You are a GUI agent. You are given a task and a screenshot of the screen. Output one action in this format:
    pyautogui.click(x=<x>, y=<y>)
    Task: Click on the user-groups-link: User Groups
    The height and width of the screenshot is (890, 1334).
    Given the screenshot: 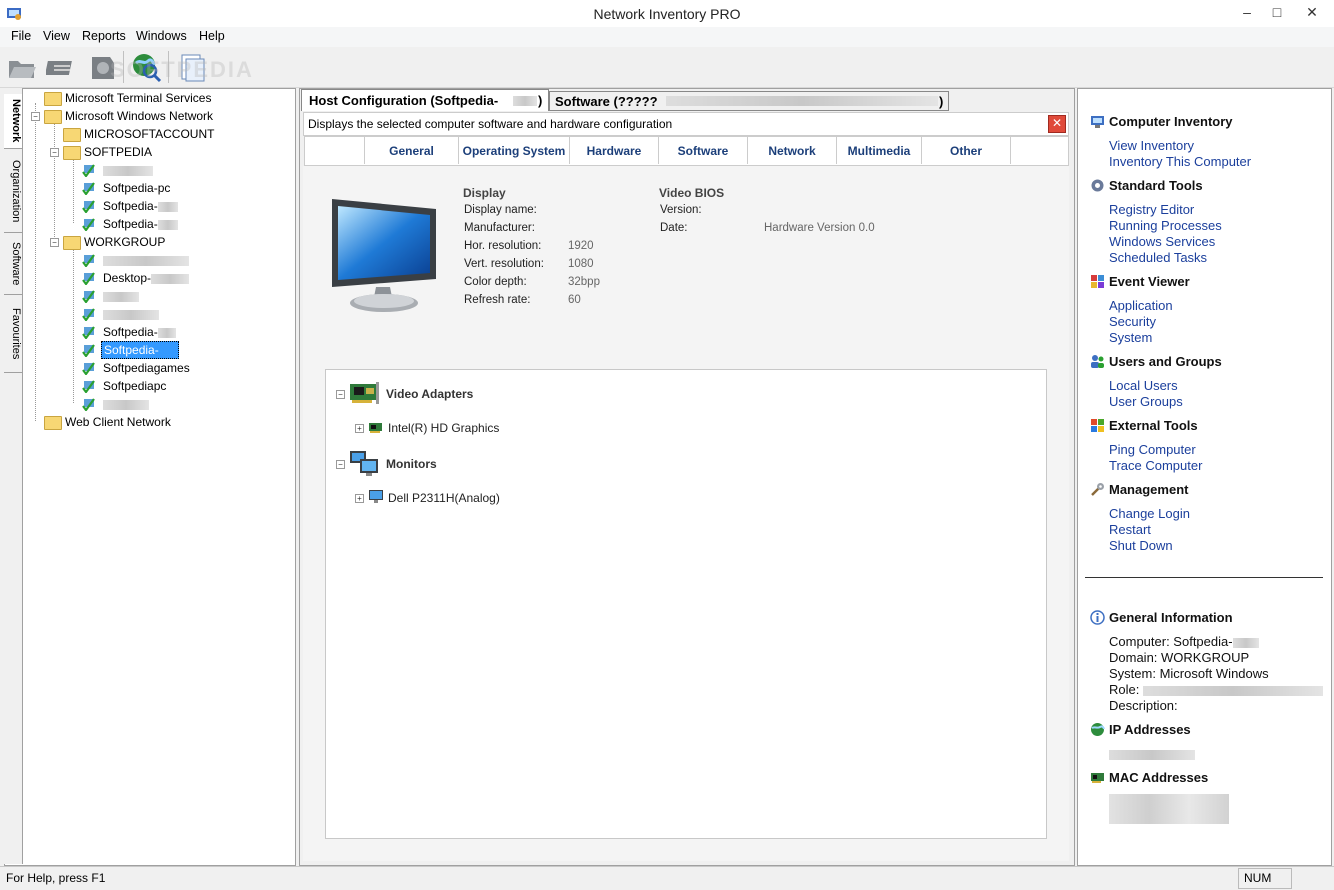 What is the action you would take?
    pyautogui.click(x=1146, y=401)
    